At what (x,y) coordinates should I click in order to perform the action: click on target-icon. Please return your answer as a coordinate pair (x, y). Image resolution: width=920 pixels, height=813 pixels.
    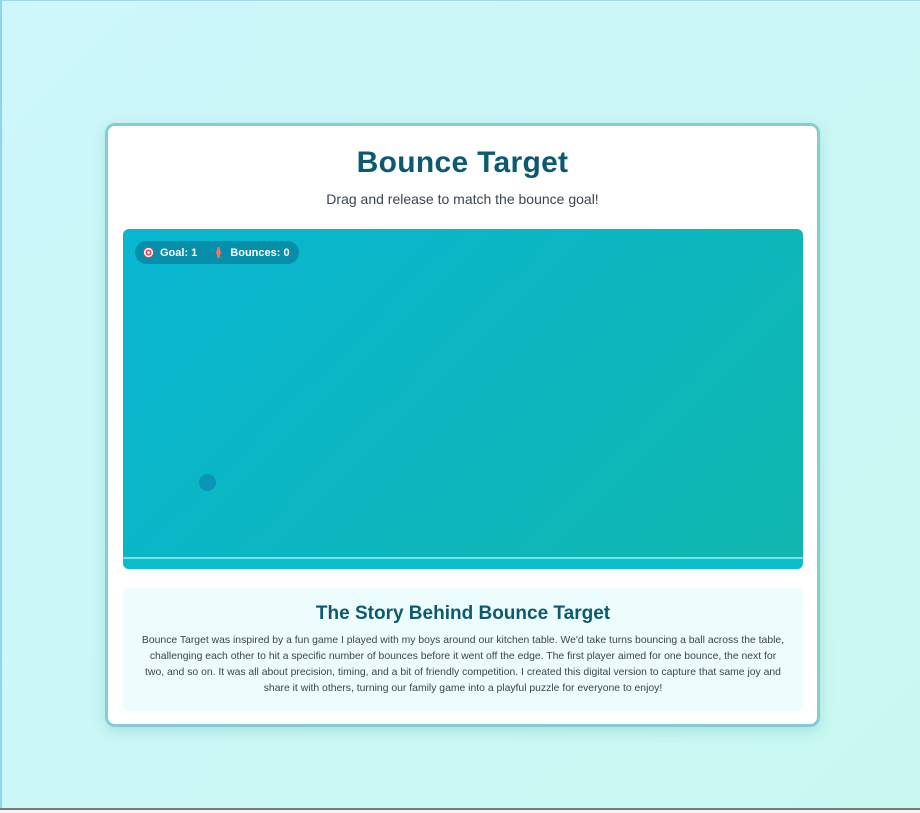
    Looking at the image, I should click on (148, 252).